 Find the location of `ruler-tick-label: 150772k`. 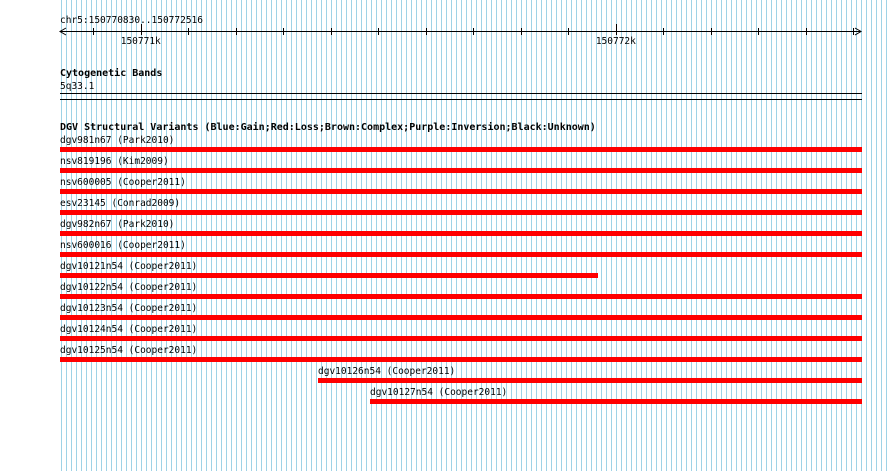

ruler-tick-label: 150772k is located at coordinates (616, 41).